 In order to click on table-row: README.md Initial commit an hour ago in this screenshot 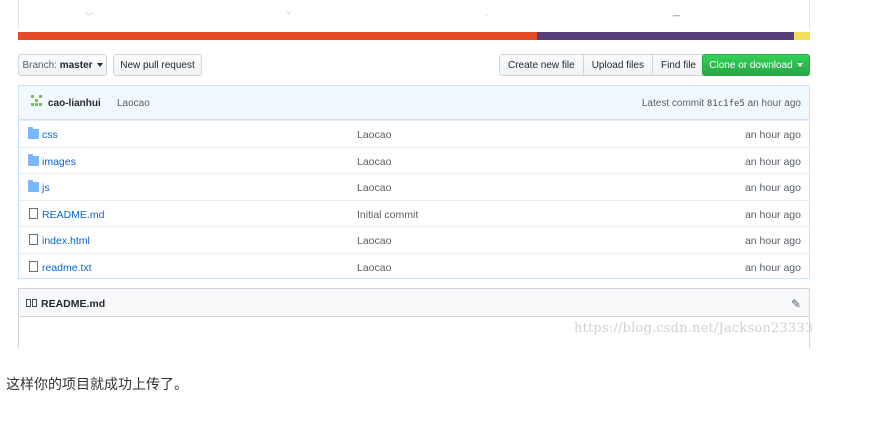, I will do `click(414, 213)`.